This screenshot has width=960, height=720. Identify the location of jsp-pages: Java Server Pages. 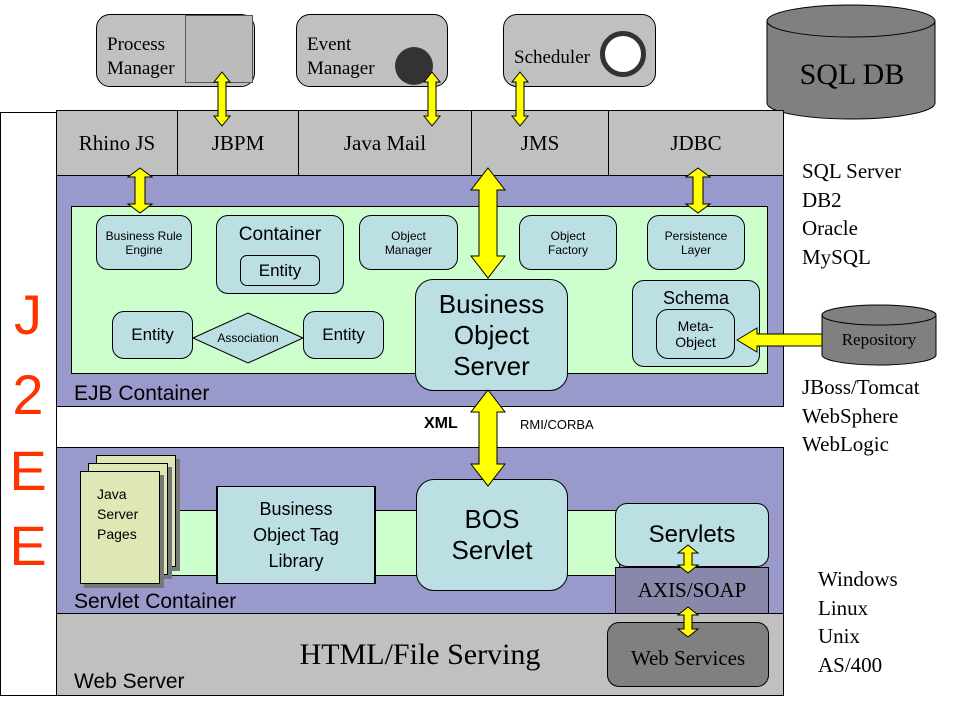
(120, 527).